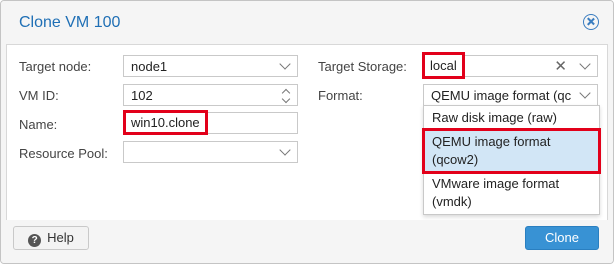 Image resolution: width=614 pixels, height=264 pixels. What do you see at coordinates (510, 65) in the screenshot?
I see `target-storage-select: local ✕` at bounding box center [510, 65].